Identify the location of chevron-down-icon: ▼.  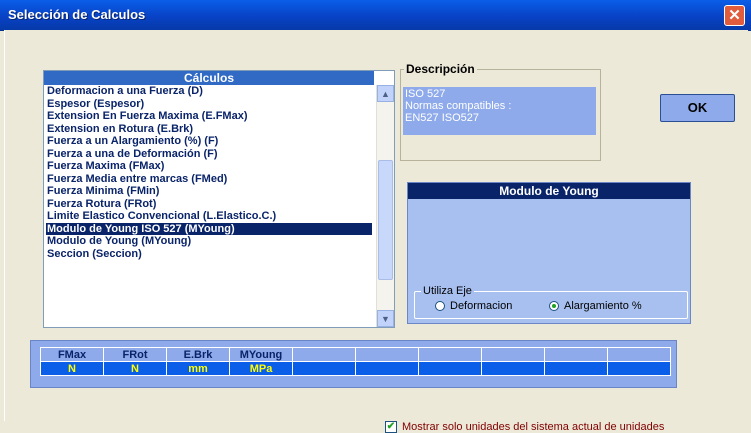
(385, 319).